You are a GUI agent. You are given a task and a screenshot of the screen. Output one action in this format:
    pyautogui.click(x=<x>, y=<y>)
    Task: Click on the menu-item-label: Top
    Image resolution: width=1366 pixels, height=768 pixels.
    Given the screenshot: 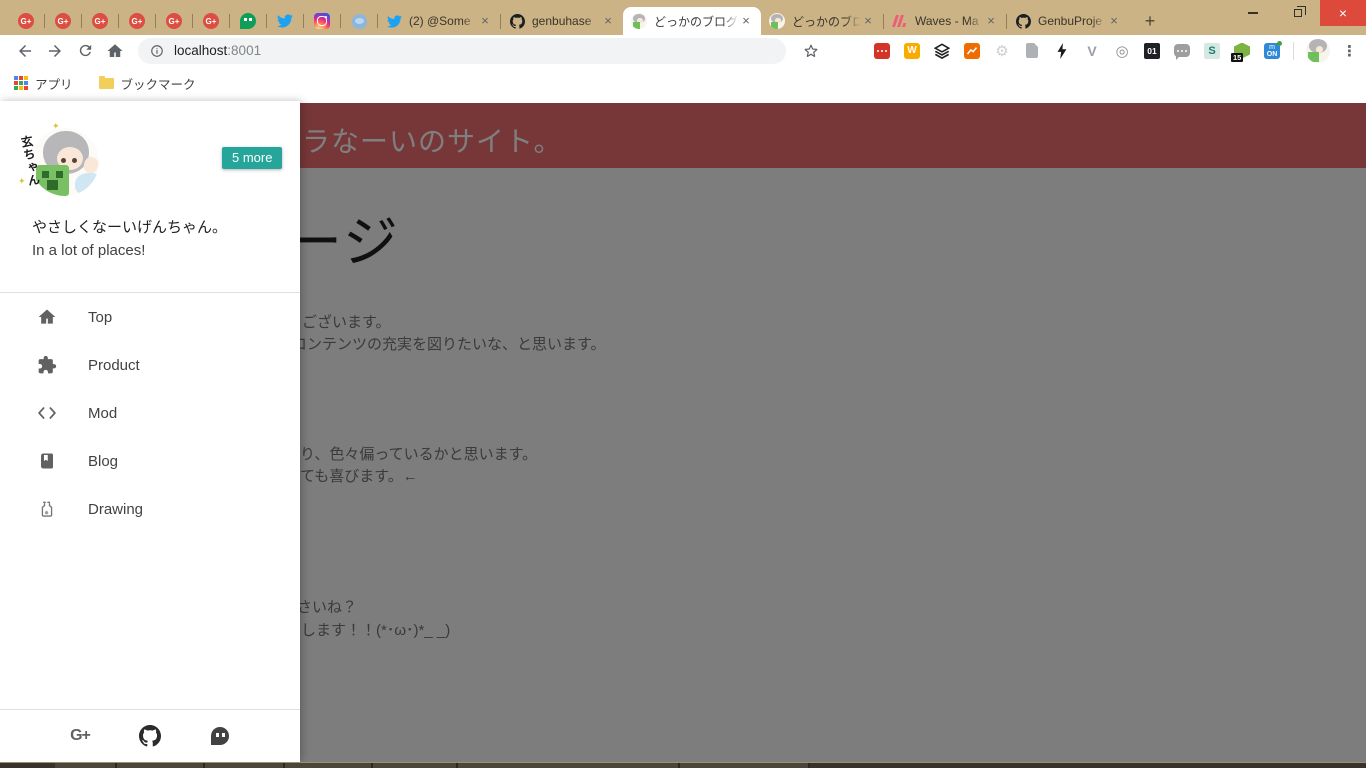 What is the action you would take?
    pyautogui.click(x=100, y=317)
    